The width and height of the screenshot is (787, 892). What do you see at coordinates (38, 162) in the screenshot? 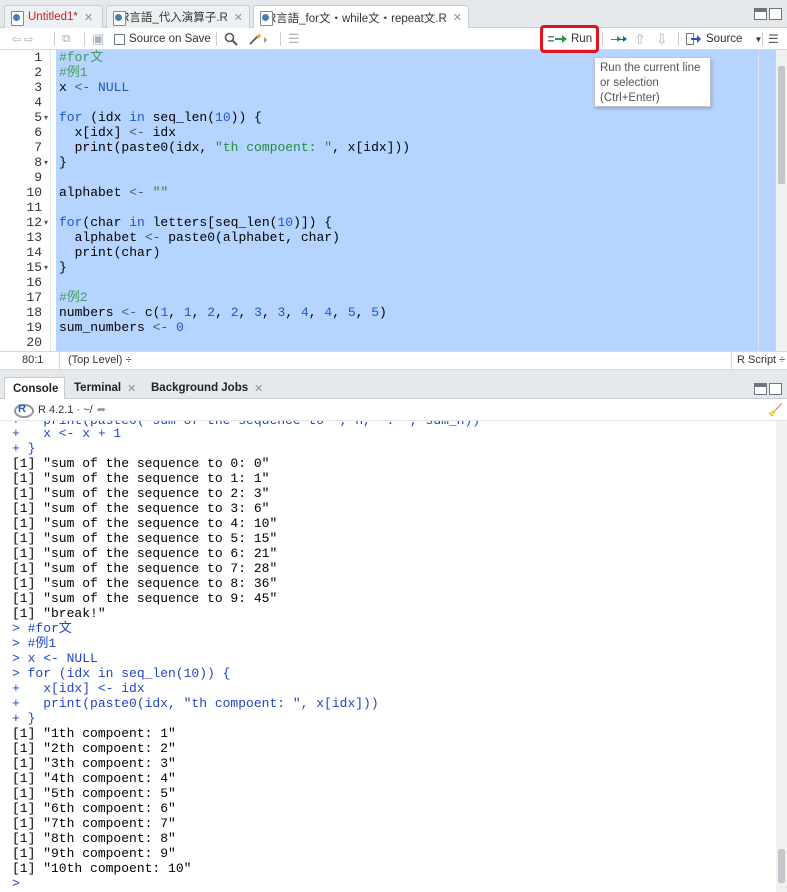
I see `line-number: 8` at bounding box center [38, 162].